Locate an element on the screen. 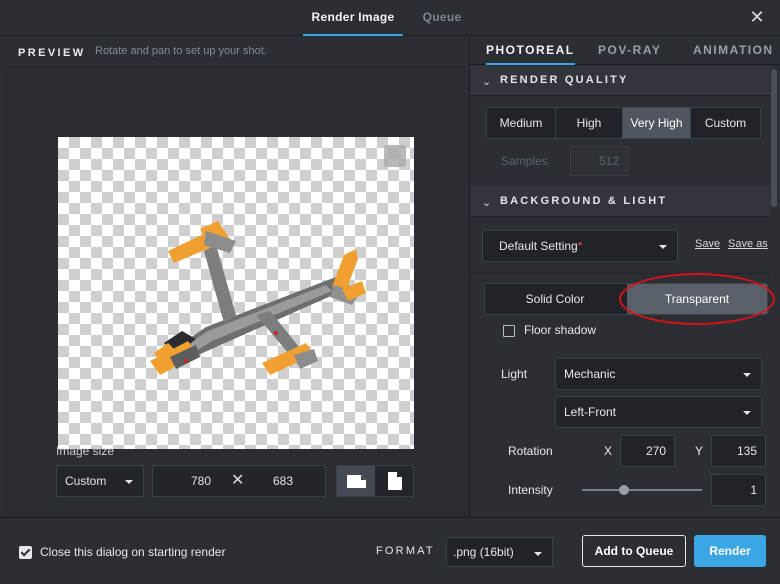 This screenshot has height=584, width=780. tab-pov-ray: POV-RAY is located at coordinates (629, 51).